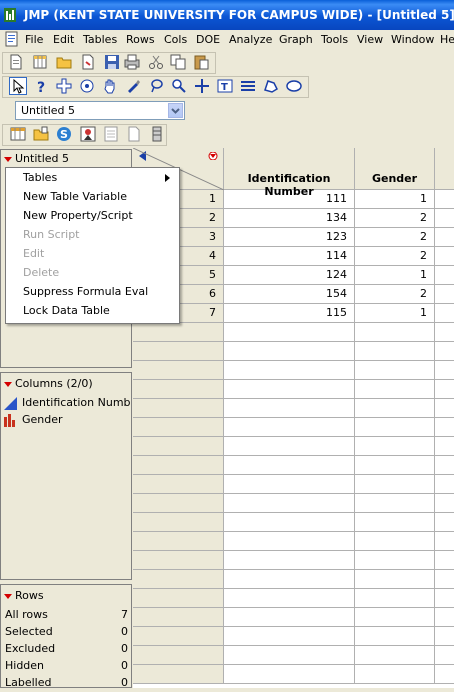 Image resolution: width=454 pixels, height=692 pixels. What do you see at coordinates (100, 110) in the screenshot?
I see `table-selector-dropdown: Untitled 5` at bounding box center [100, 110].